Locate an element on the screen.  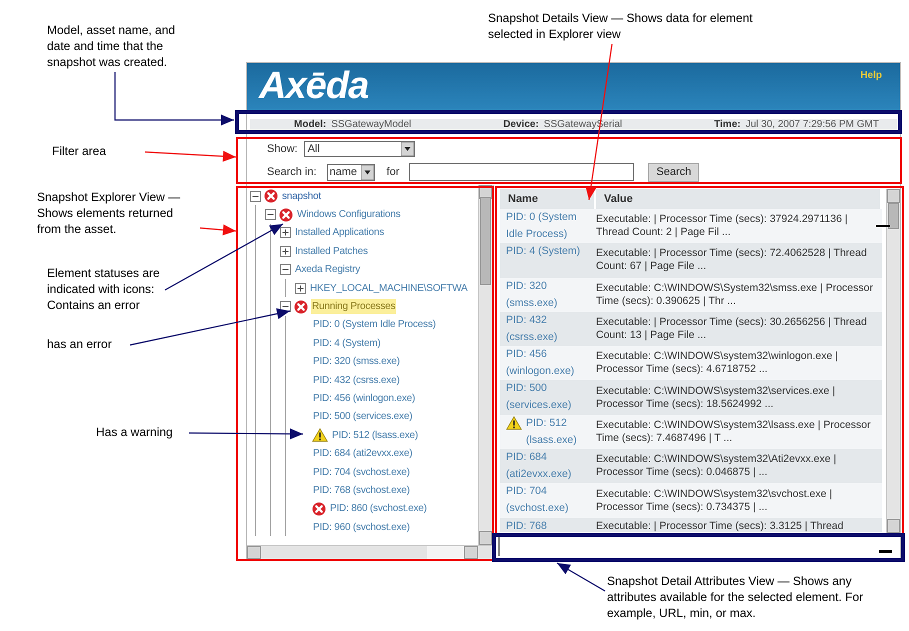
field-label: Device: is located at coordinates (521, 125).